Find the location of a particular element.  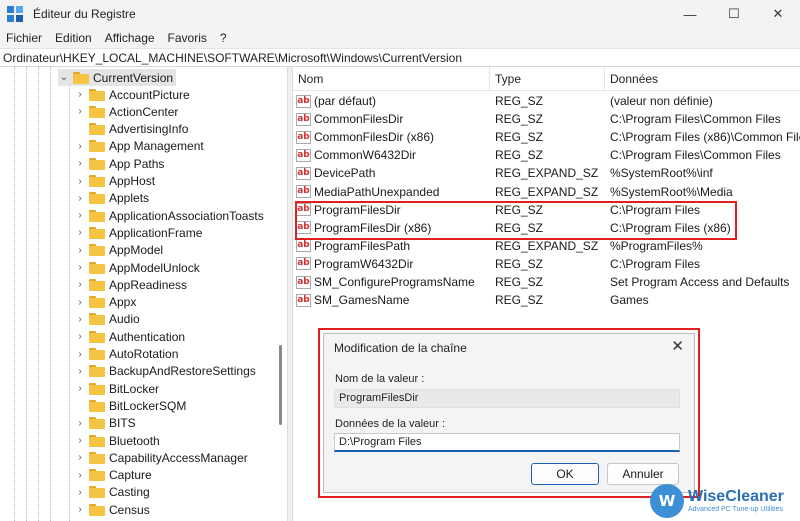

tree-item-currentversion: ⌄ CurrentVersion is located at coordinates (117, 77).